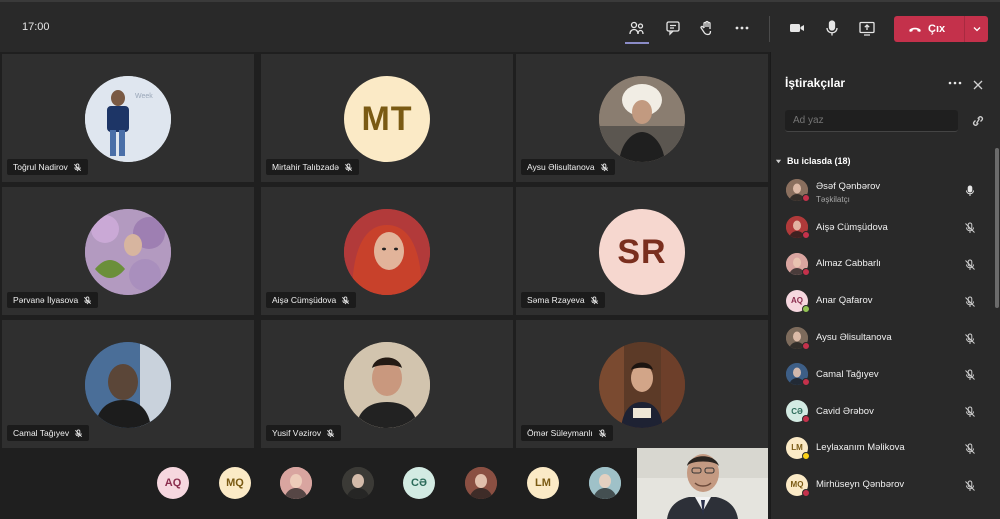 This screenshot has width=1000, height=519. What do you see at coordinates (387, 384) in the screenshot?
I see `video-tile: Yusif Vəzirov` at bounding box center [387, 384].